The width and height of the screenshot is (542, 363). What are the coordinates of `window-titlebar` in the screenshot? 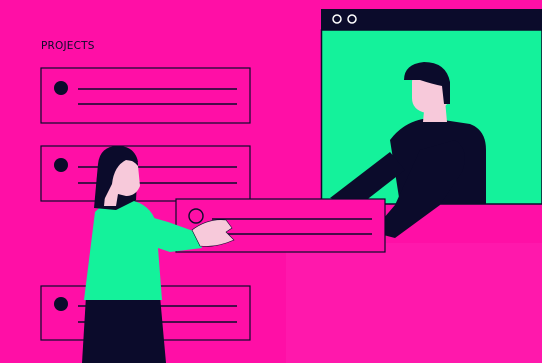 It's located at (431, 19).